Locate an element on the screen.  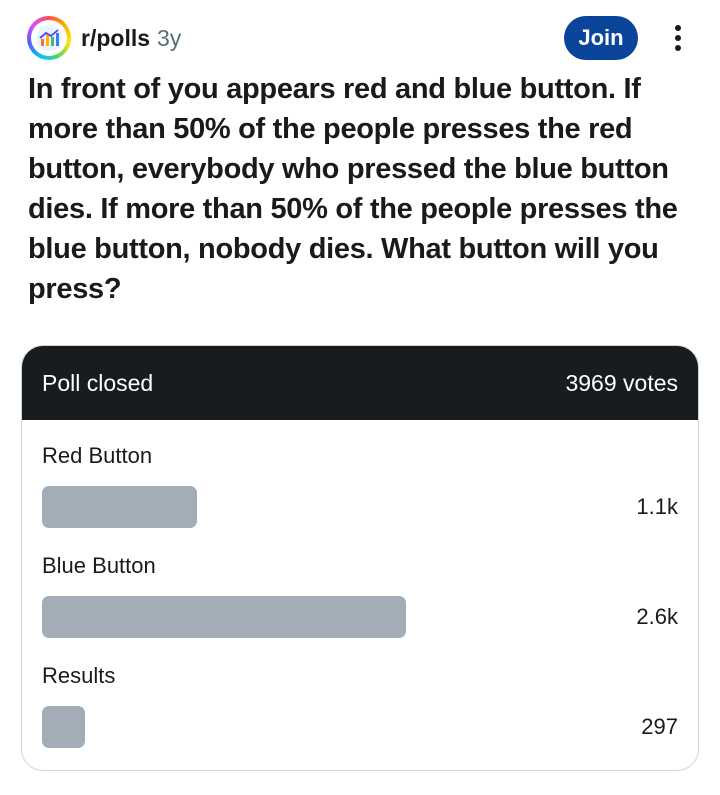
more-vertical-icon is located at coordinates (678, 38).